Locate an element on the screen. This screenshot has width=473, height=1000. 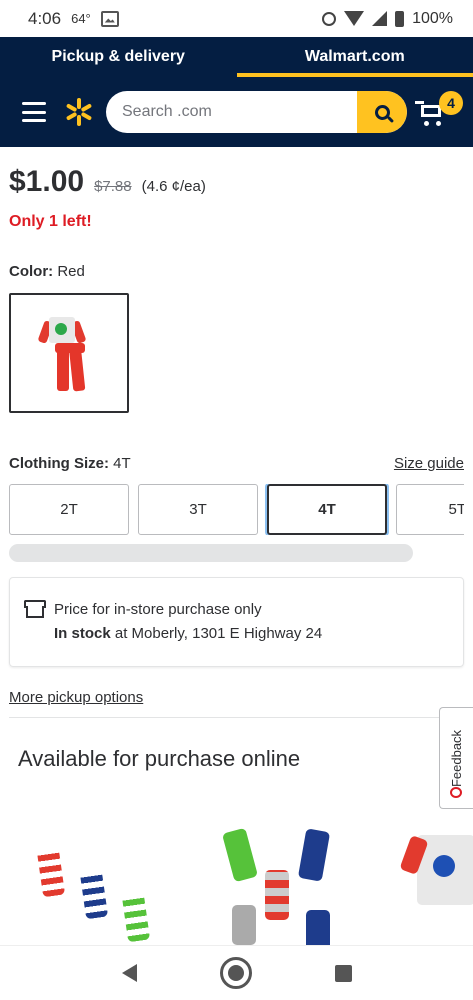
size-guide-link: Size guide is located at coordinates (429, 463).